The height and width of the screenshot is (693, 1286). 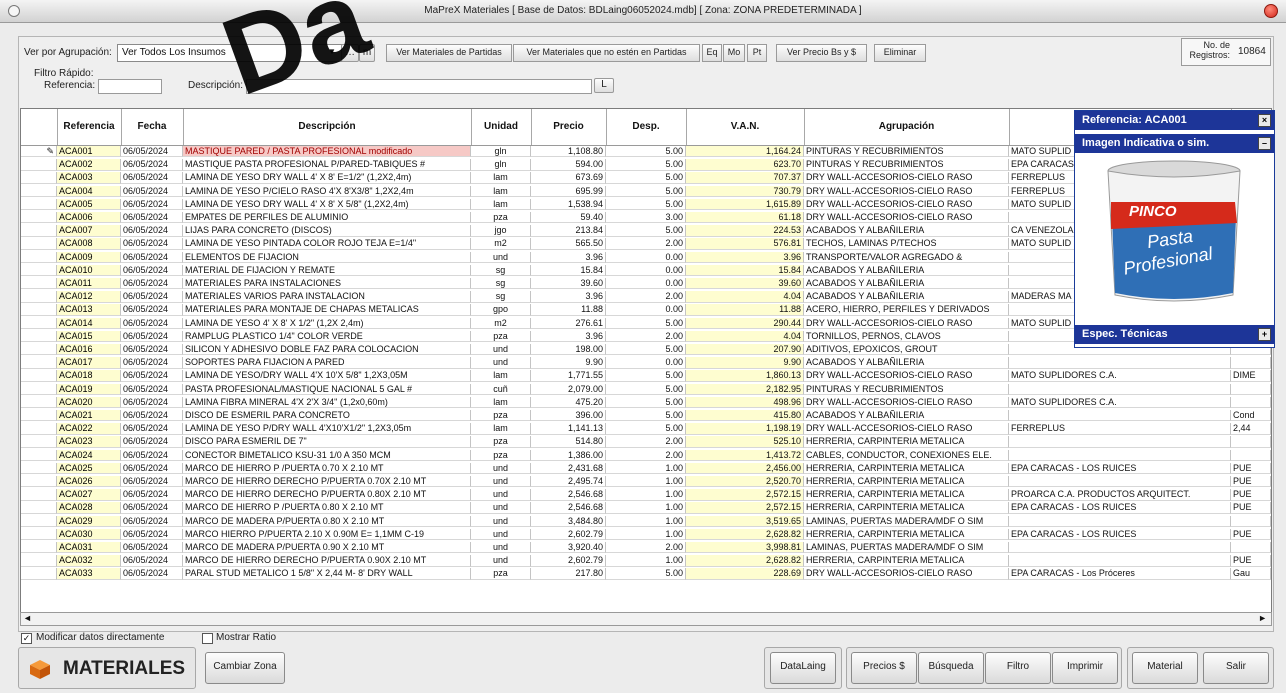 What do you see at coordinates (568, 574) in the screenshot?
I see `table-cell: 217.80` at bounding box center [568, 574].